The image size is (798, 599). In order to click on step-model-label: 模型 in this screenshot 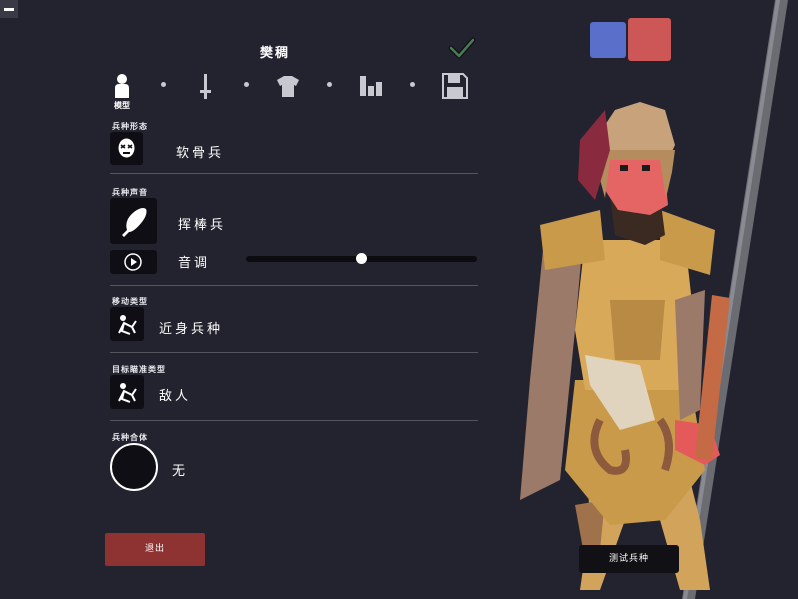, I will do `click(122, 105)`.